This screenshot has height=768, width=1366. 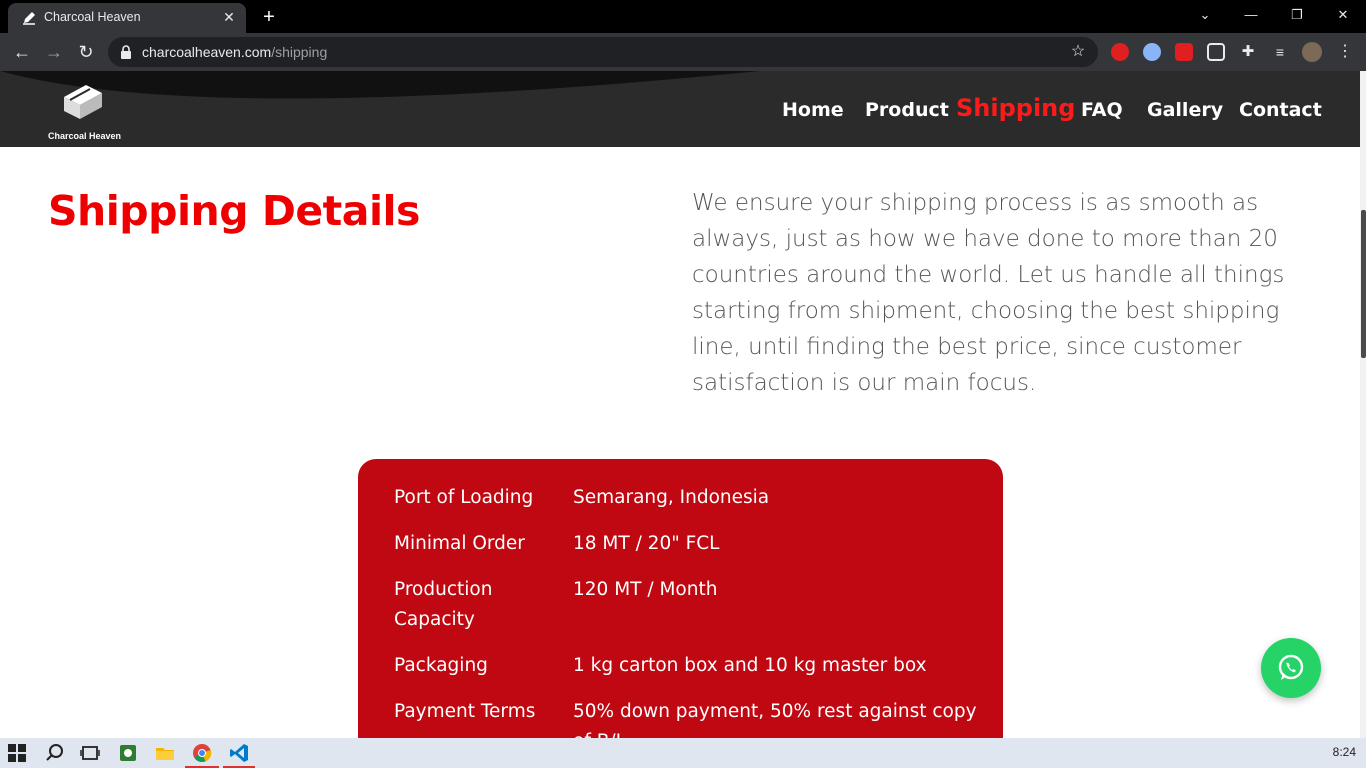 I want to click on detail-key: Production Capacity, so click(x=443, y=604).